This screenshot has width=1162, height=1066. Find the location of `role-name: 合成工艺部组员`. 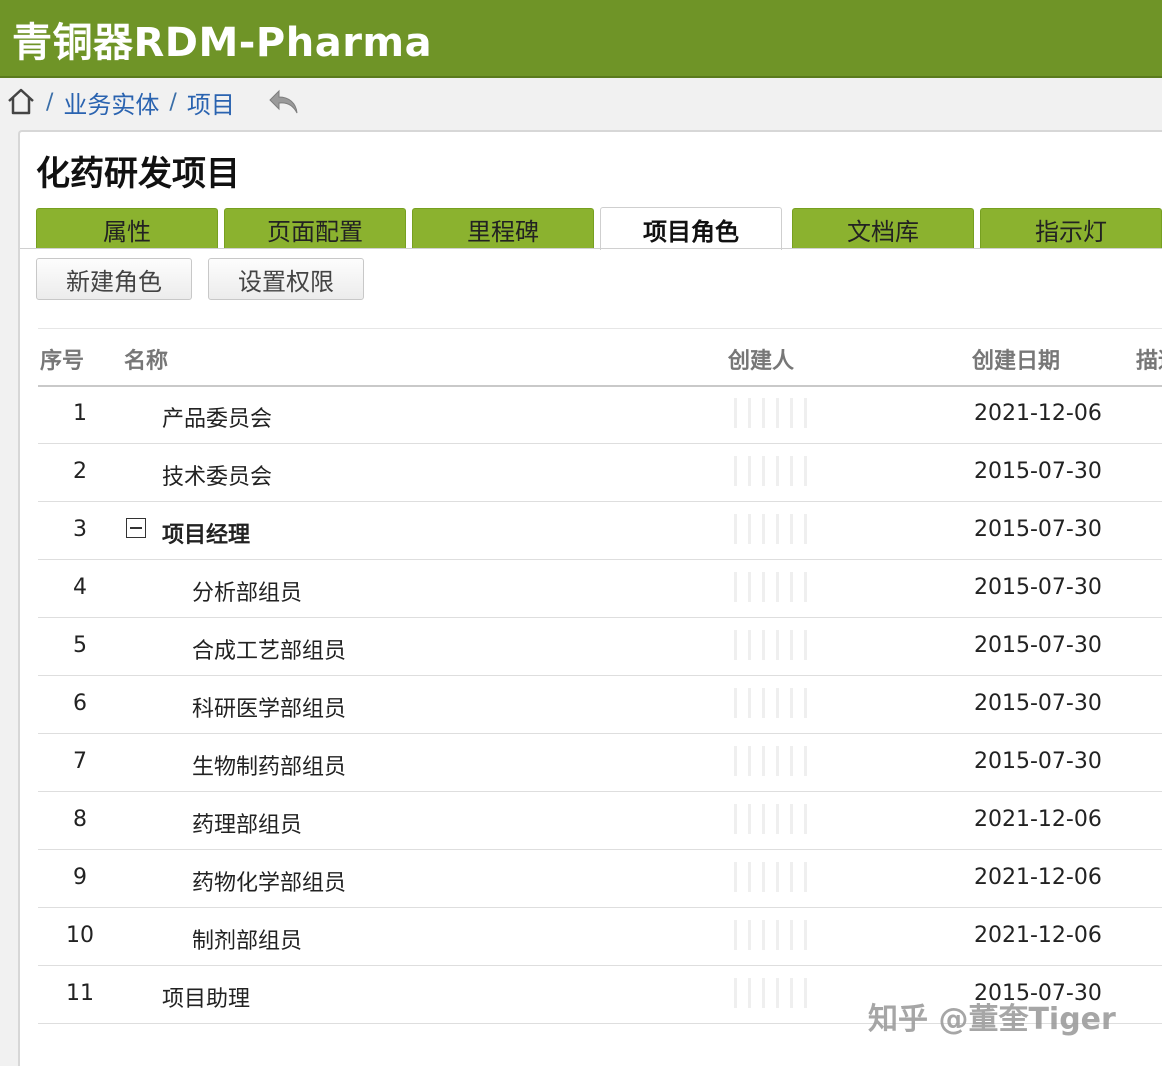

role-name: 合成工艺部组员 is located at coordinates (269, 649).